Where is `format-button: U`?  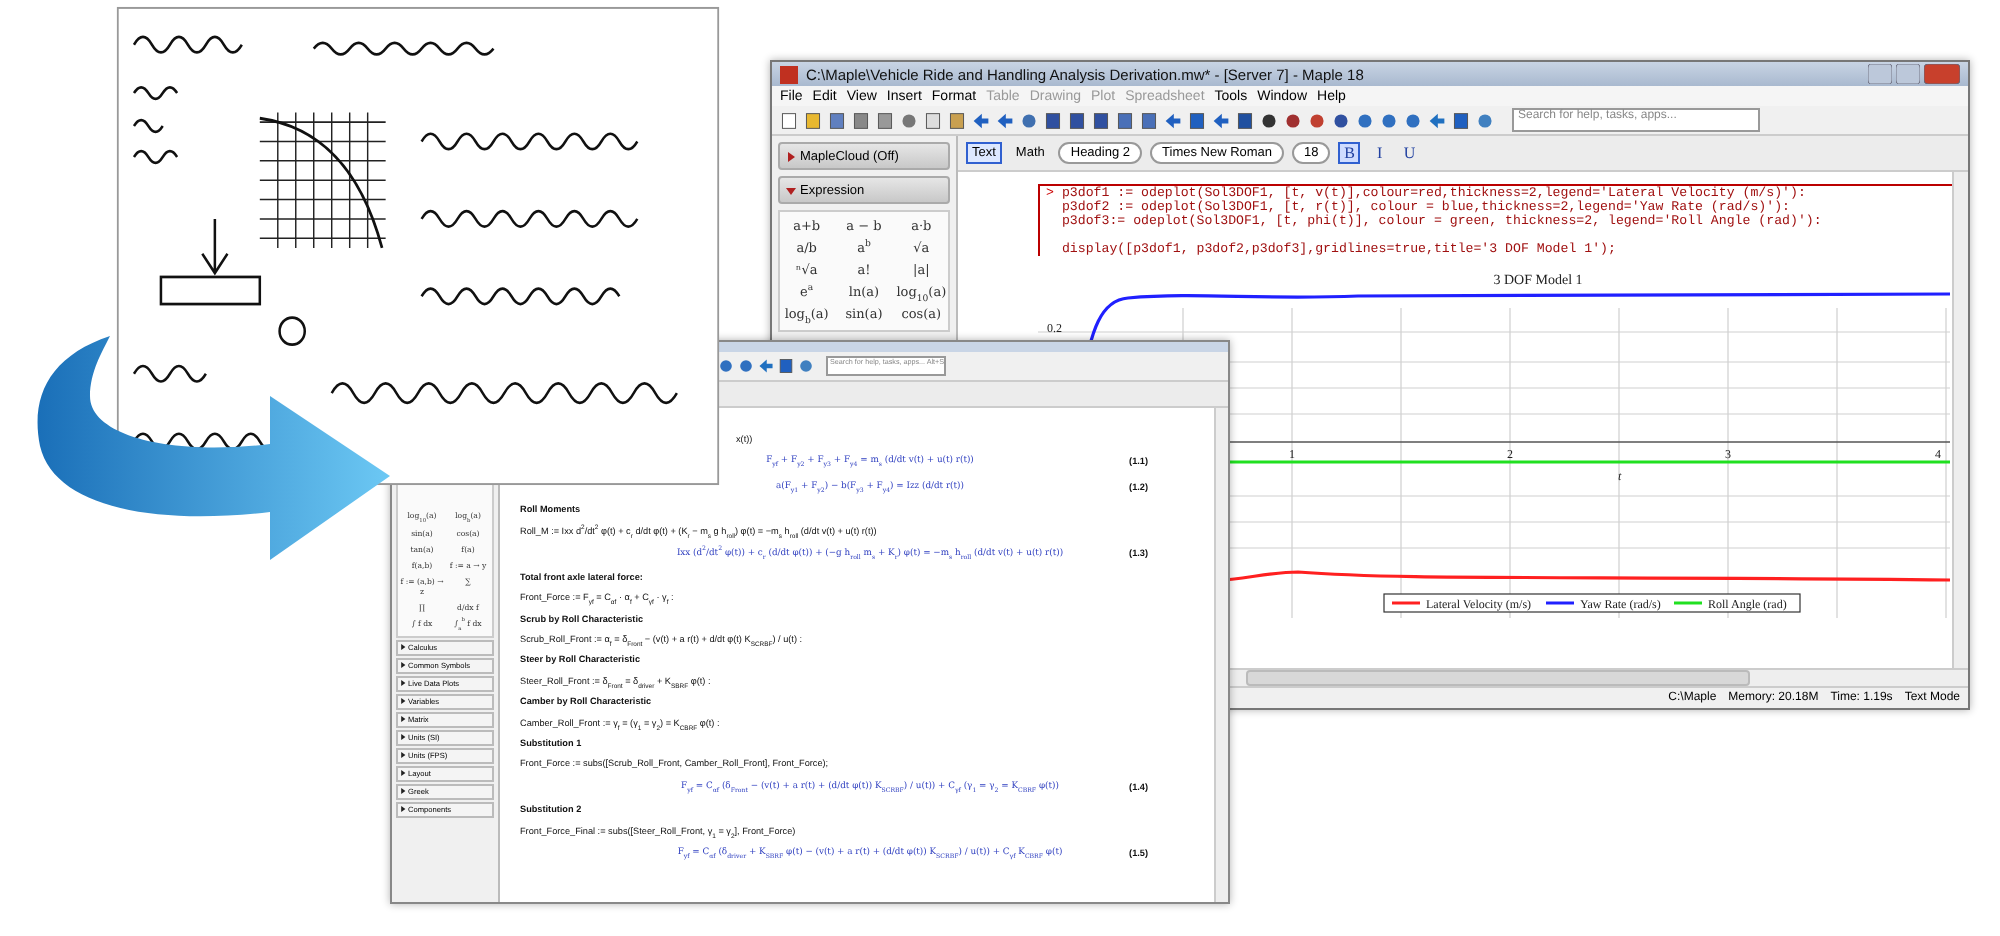 format-button: U is located at coordinates (1409, 153).